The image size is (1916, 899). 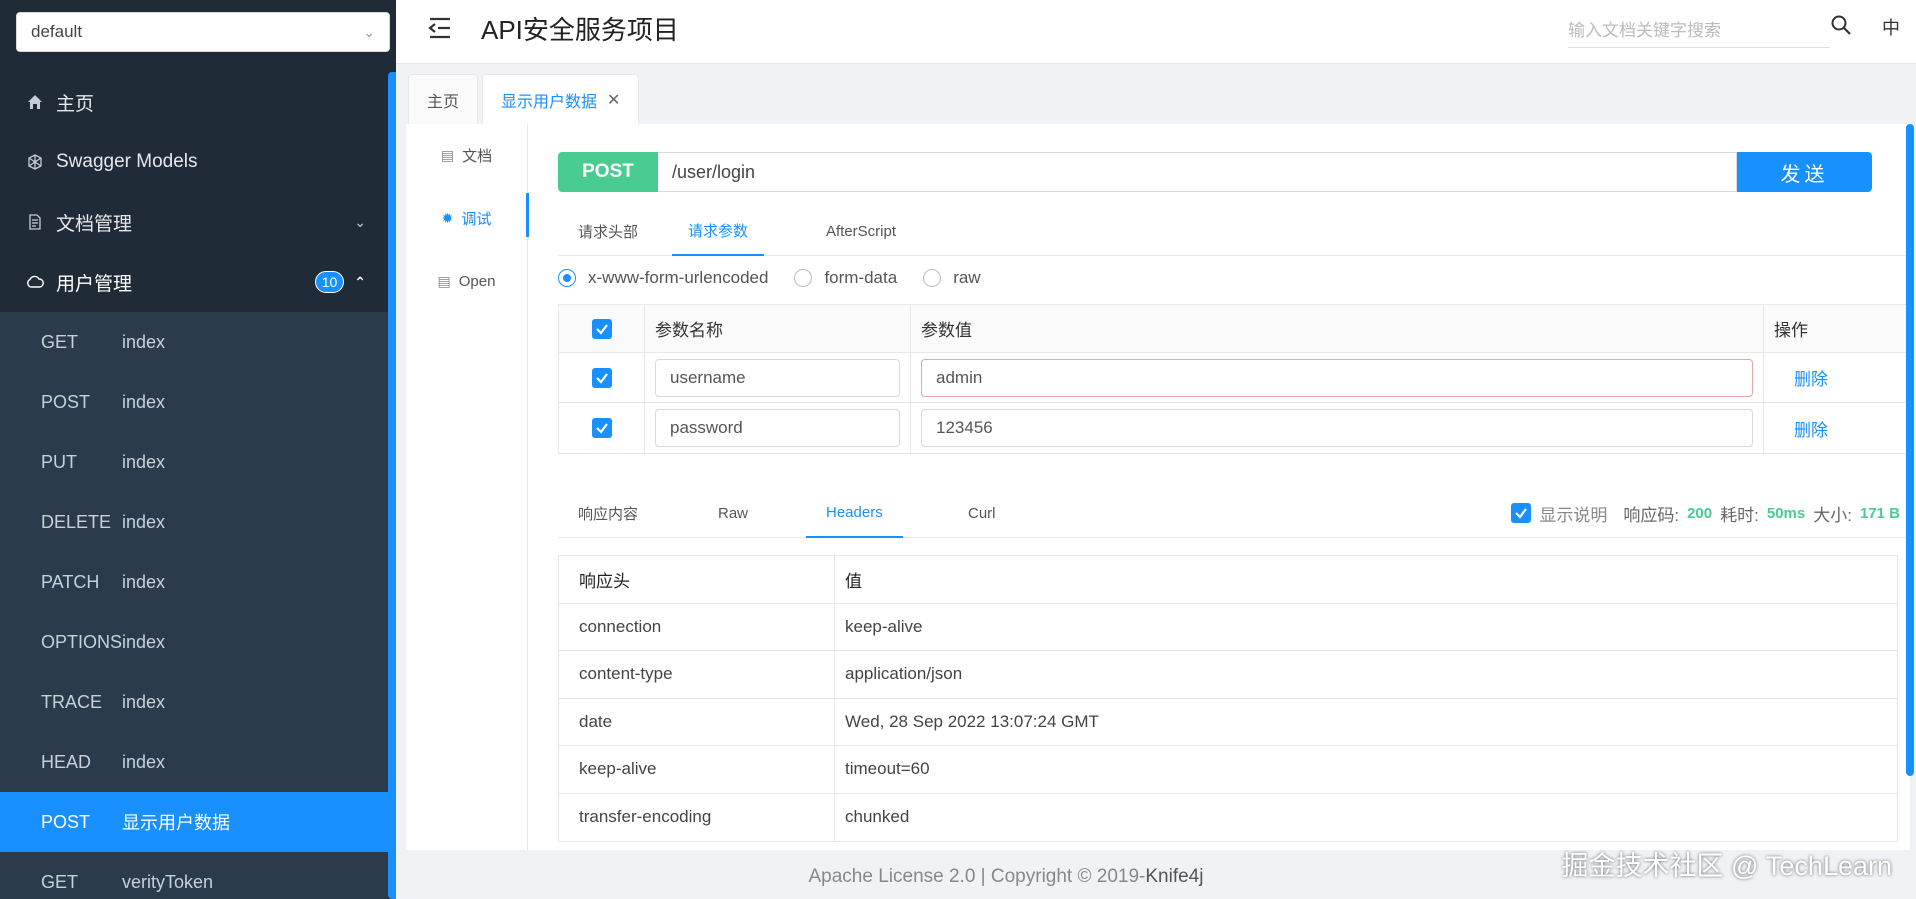 What do you see at coordinates (443, 102) in the screenshot?
I see `tab-label: 主页` at bounding box center [443, 102].